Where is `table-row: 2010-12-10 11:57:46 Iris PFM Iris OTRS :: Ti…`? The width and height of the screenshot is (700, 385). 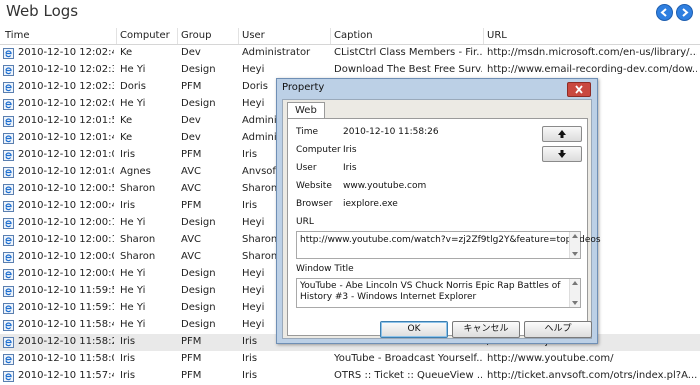
table-row: 2010-12-10 11:57:46 Iris PFM Iris OTRS :: Ti… is located at coordinates (350, 376).